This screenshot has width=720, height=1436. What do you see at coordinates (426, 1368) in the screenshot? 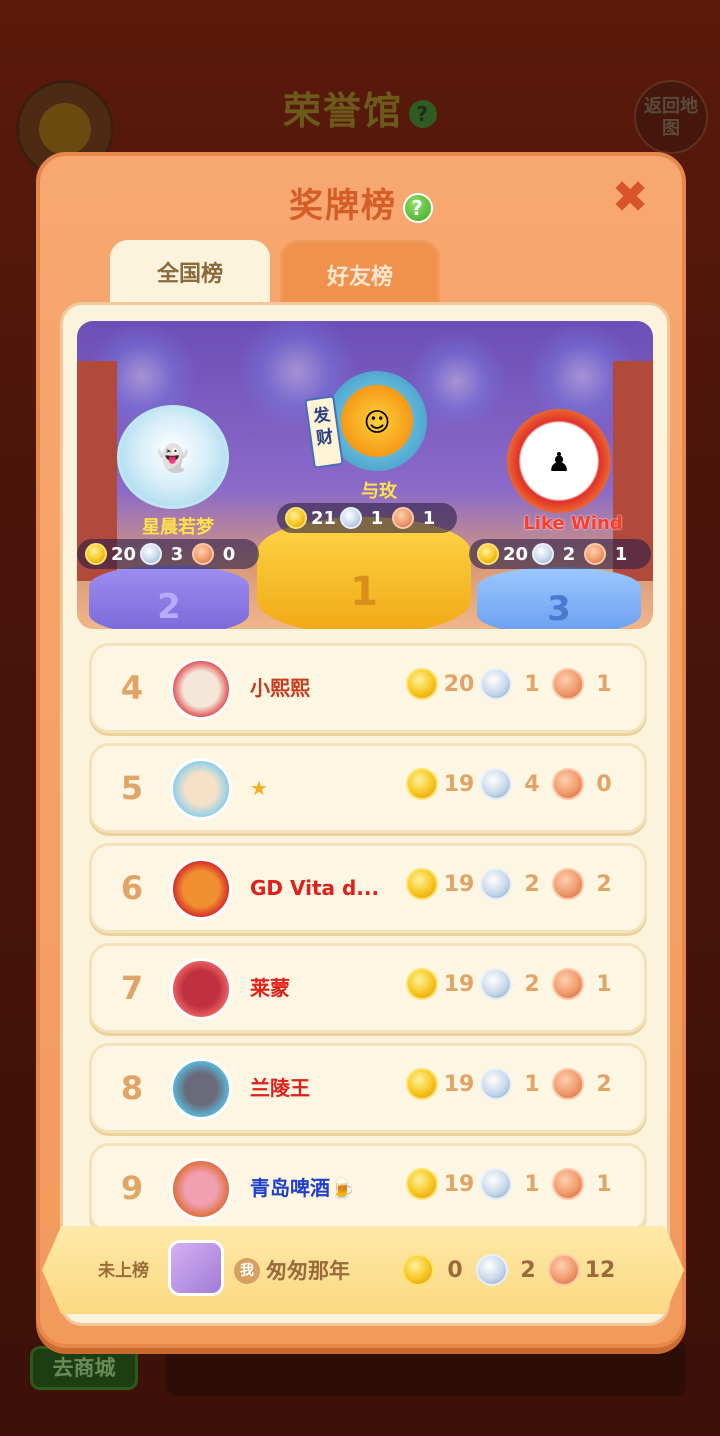
I see `background-bottom-panel` at bounding box center [426, 1368].